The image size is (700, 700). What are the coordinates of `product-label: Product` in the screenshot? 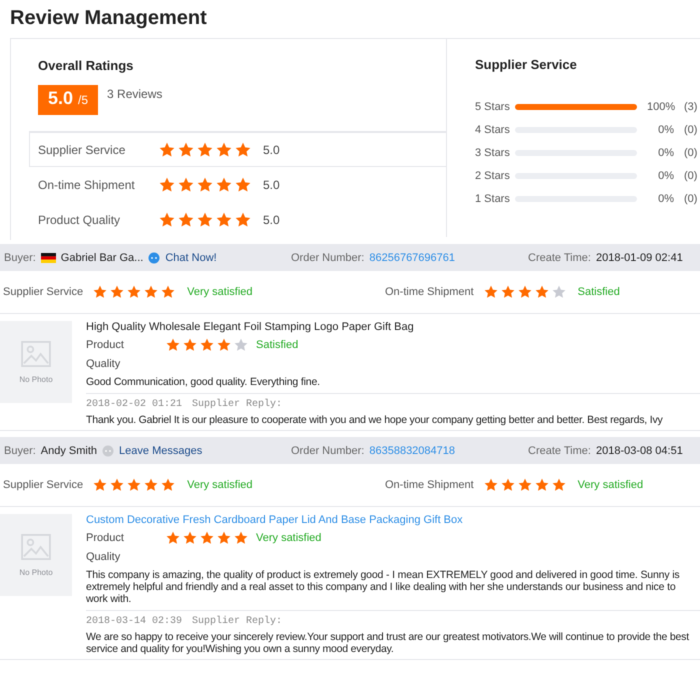 It's located at (105, 345).